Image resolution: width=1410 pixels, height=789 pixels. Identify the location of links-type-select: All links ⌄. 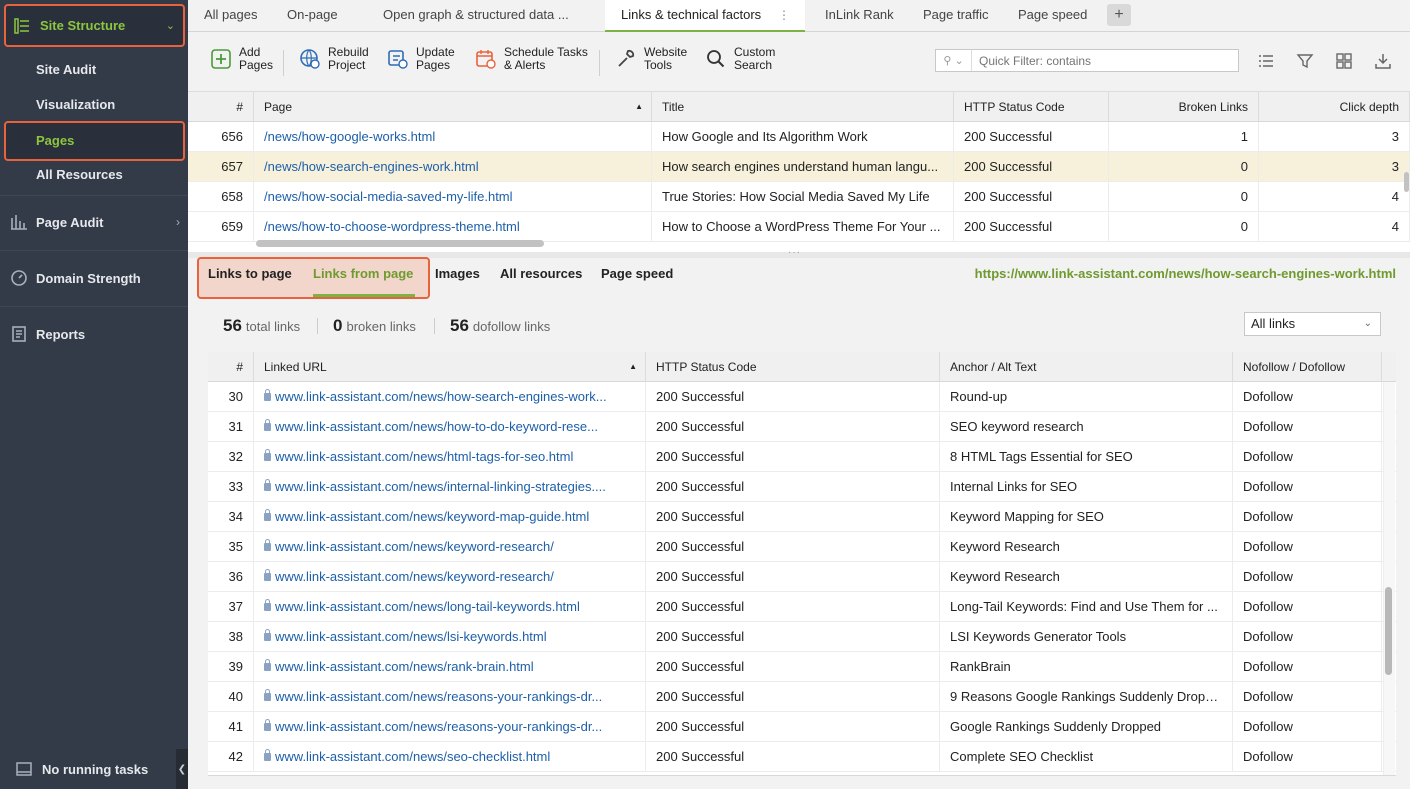
(1312, 324).